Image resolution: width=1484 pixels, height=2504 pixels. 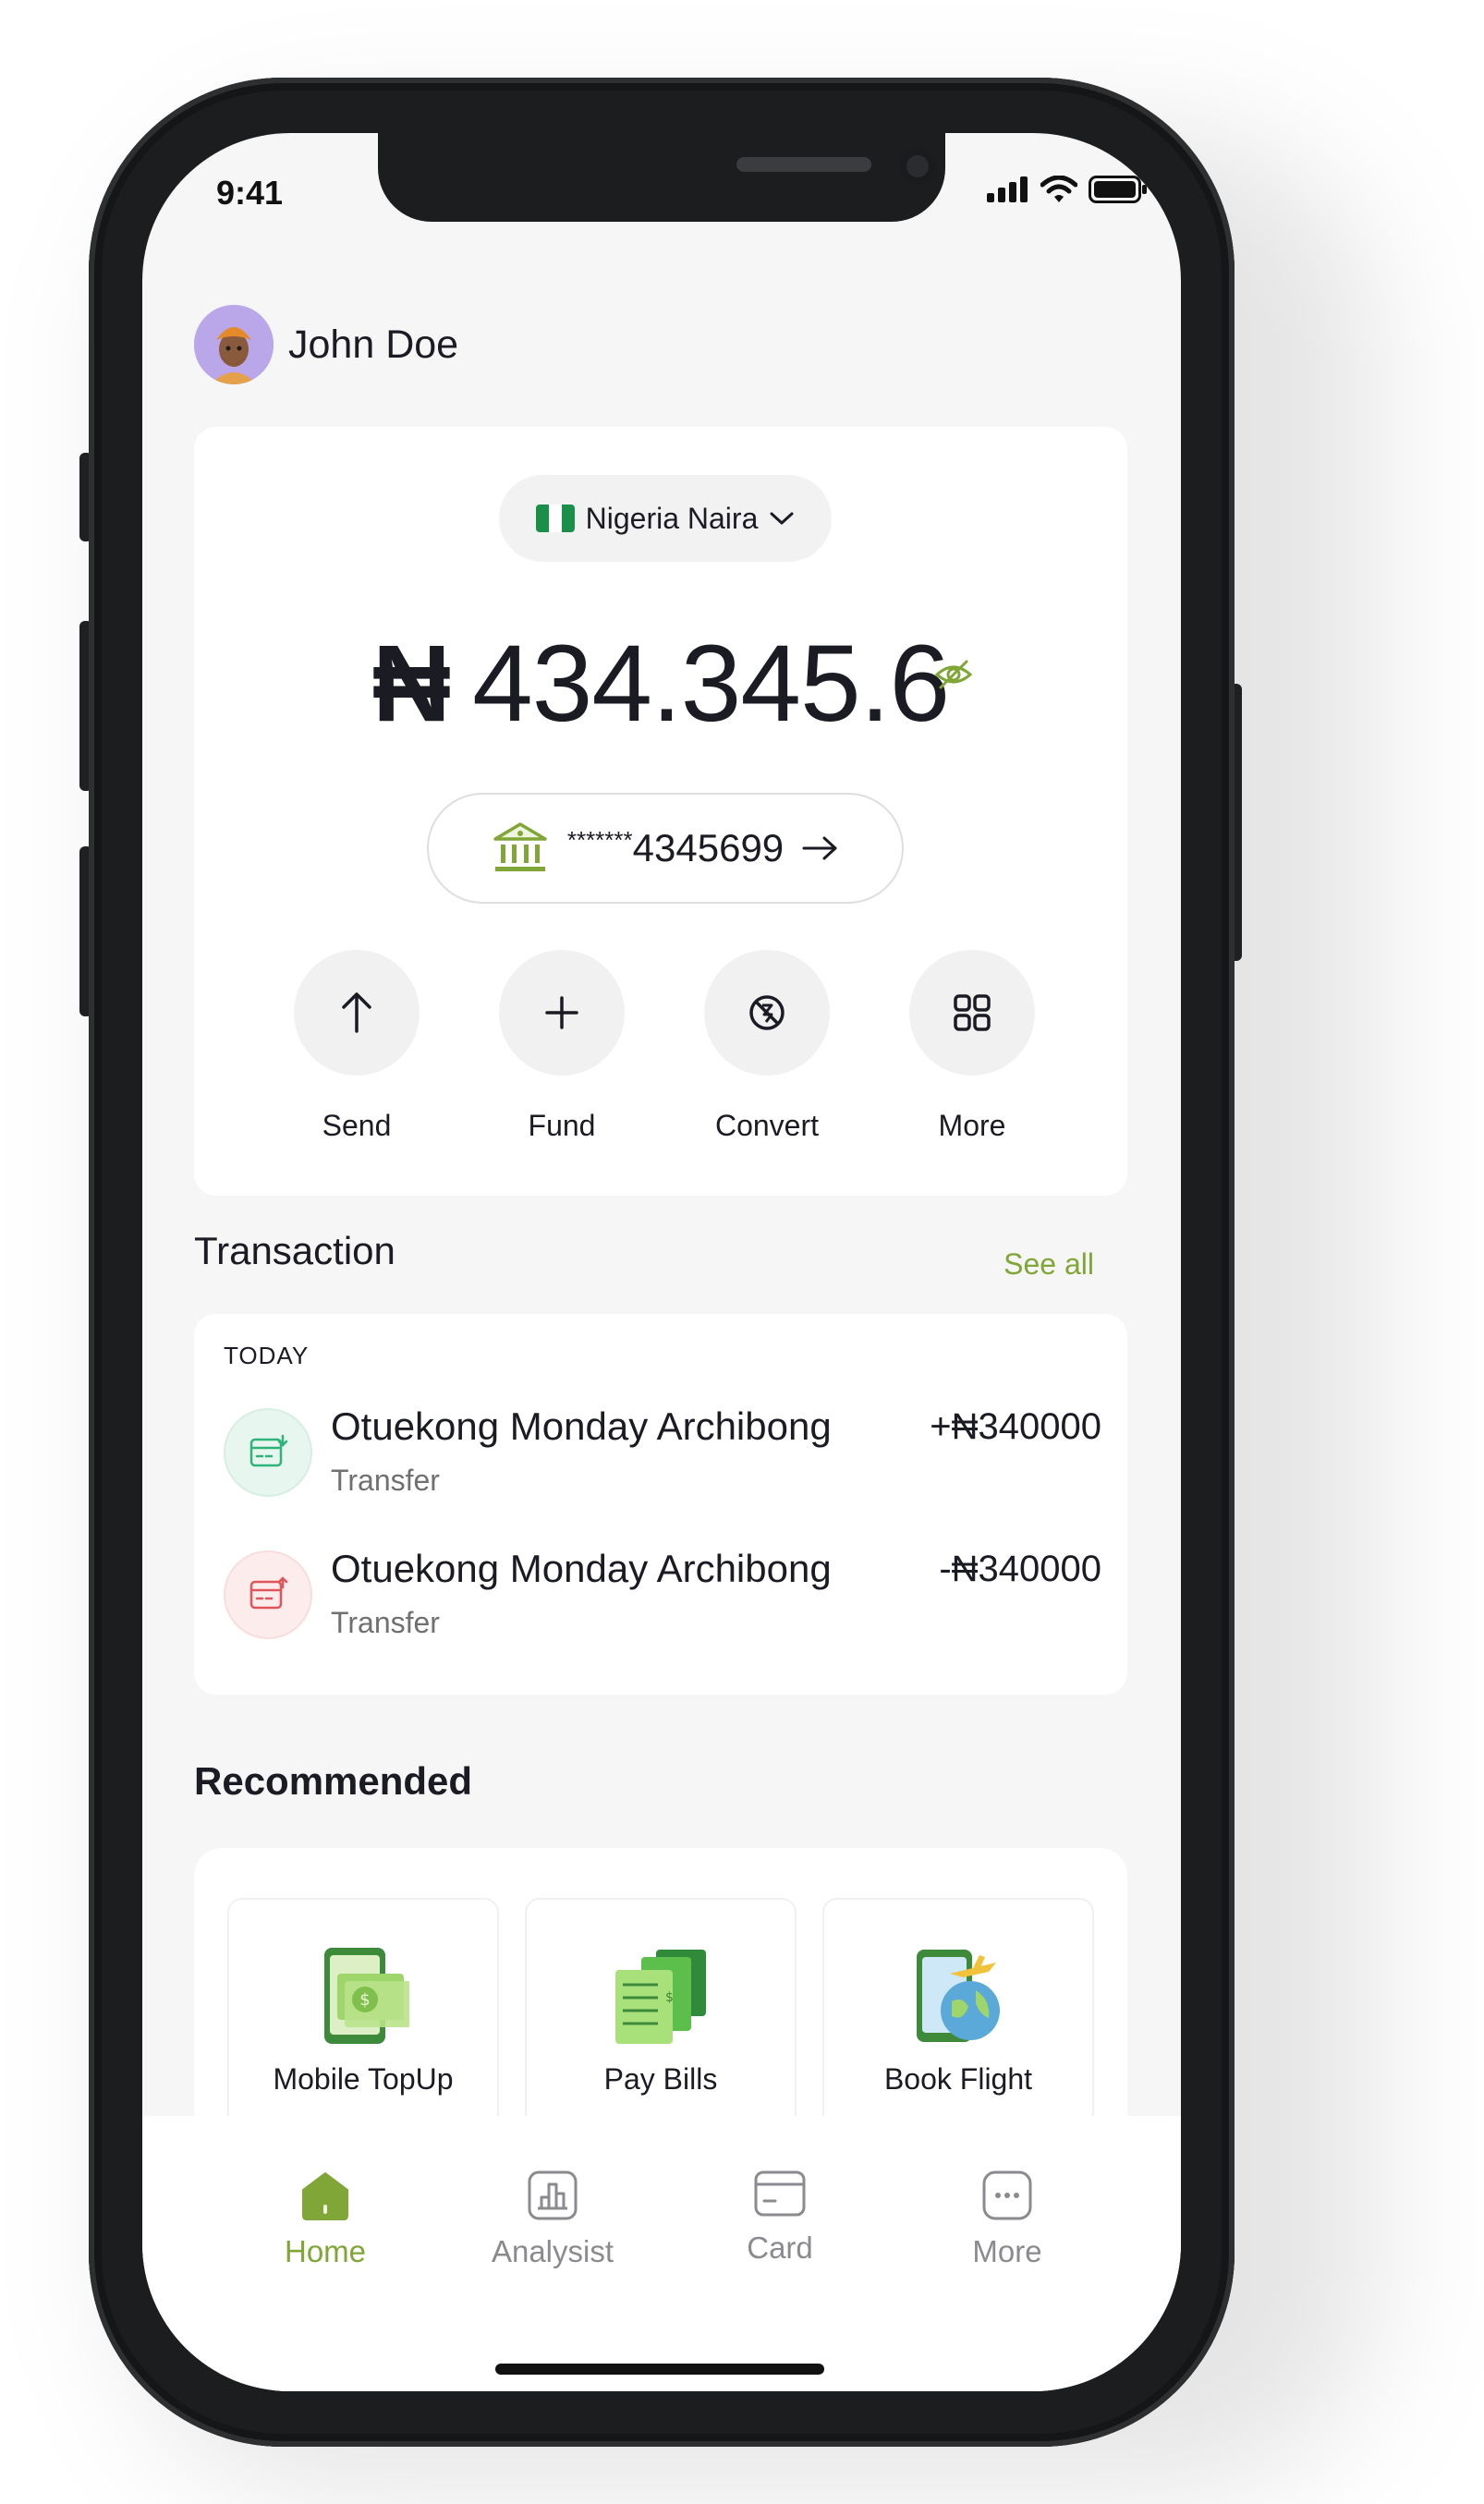 What do you see at coordinates (780, 2248) in the screenshot?
I see `nav-card-label: Card` at bounding box center [780, 2248].